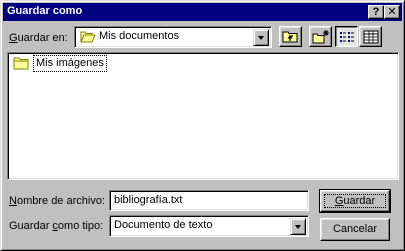  I want to click on list-view-icon, so click(347, 37).